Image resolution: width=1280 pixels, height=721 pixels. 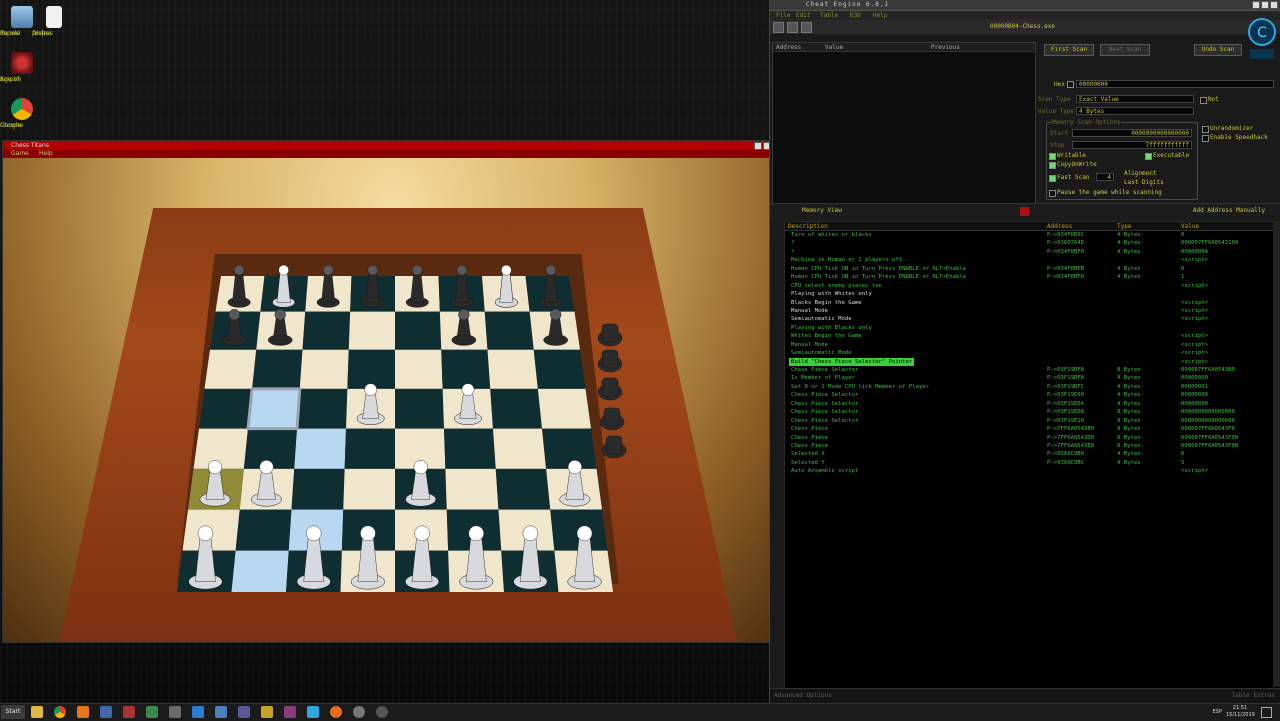 I want to click on row-value: 00000001, so click(x=1194, y=387).